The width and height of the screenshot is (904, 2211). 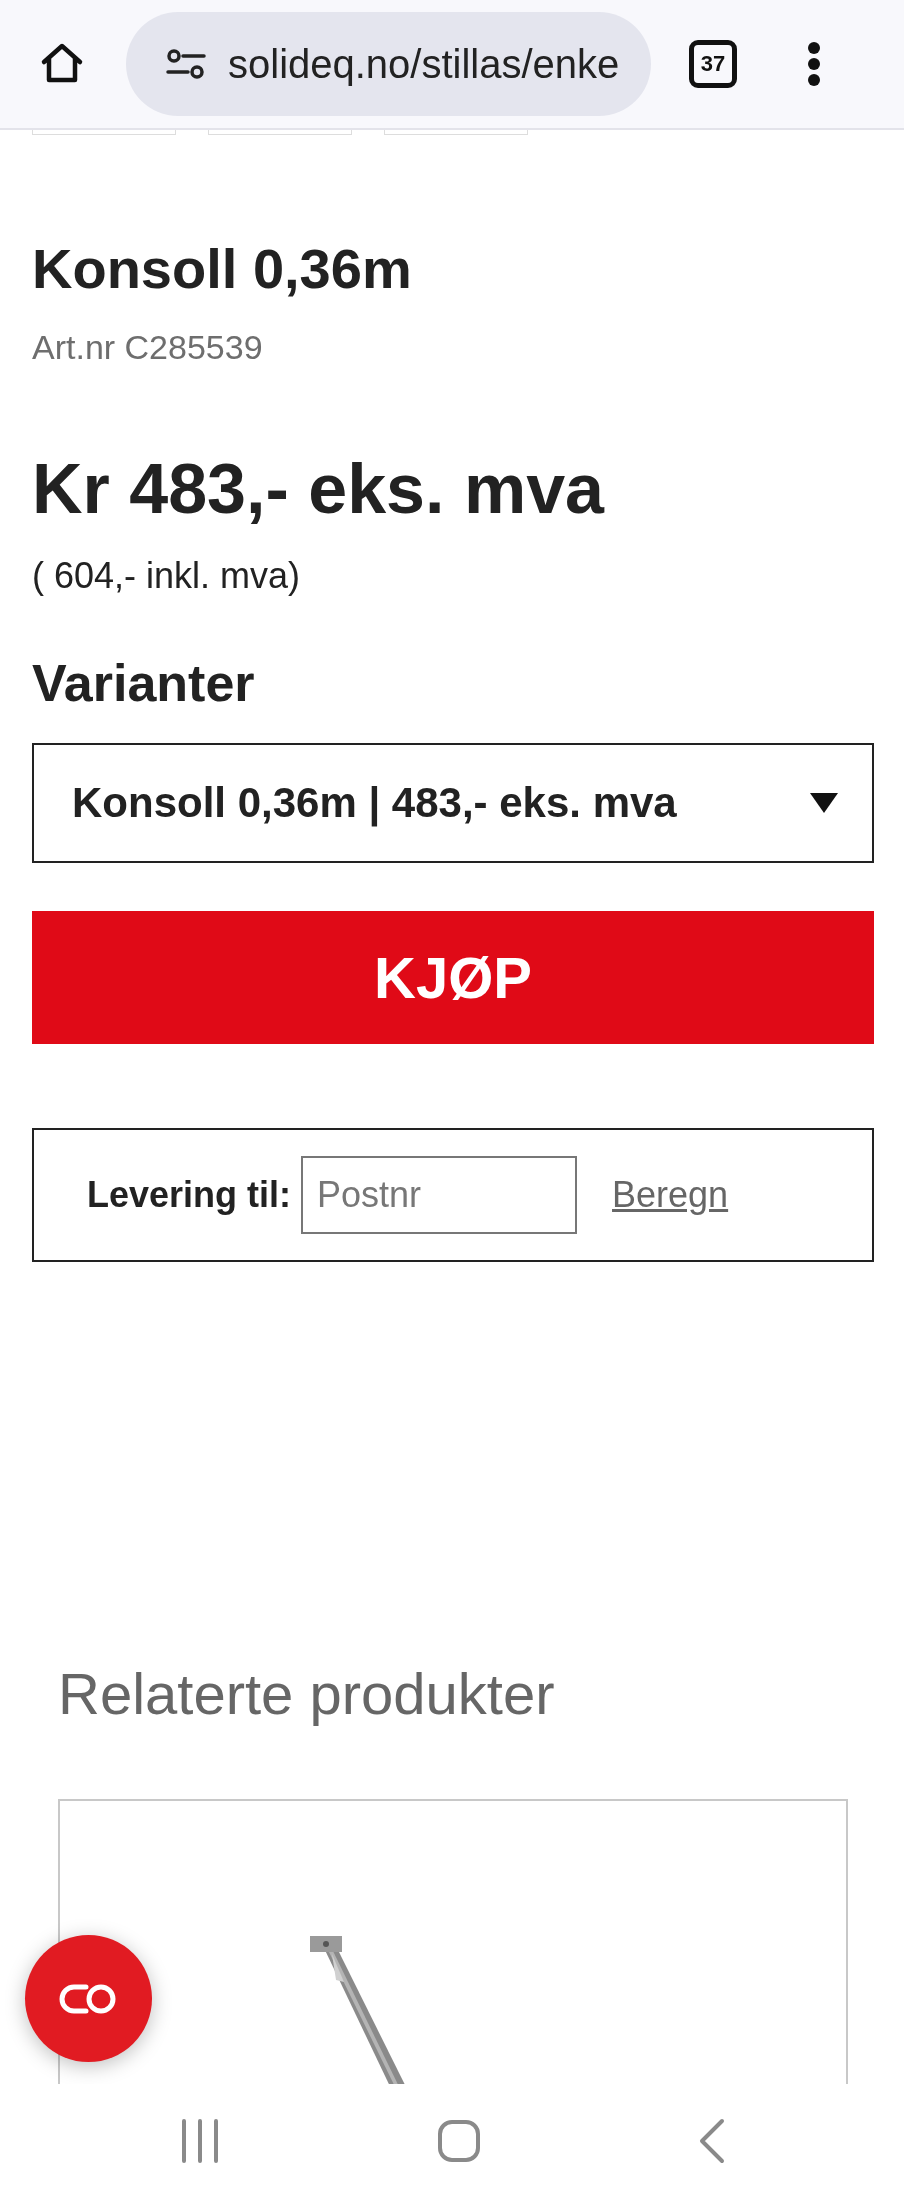 What do you see at coordinates (319, 490) in the screenshot?
I see `price: Kr 483,- eks. mva` at bounding box center [319, 490].